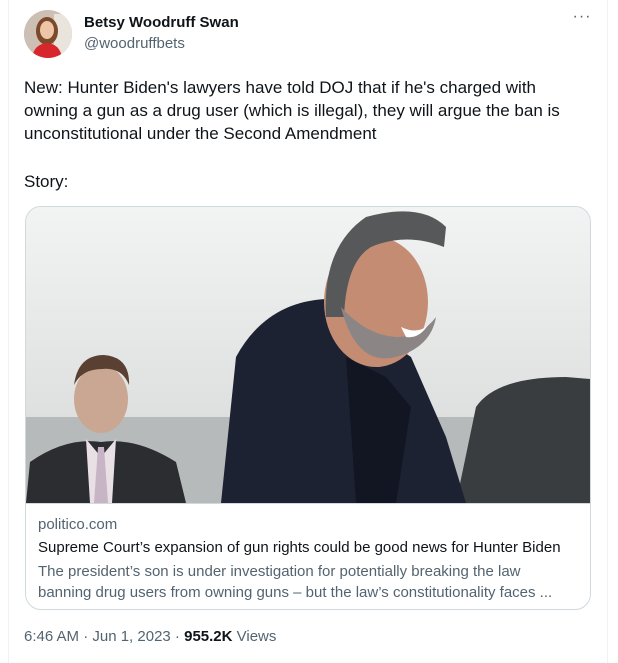 The width and height of the screenshot is (618, 663). What do you see at coordinates (582, 20) in the screenshot?
I see `more-horizontal-icon: ···` at bounding box center [582, 20].